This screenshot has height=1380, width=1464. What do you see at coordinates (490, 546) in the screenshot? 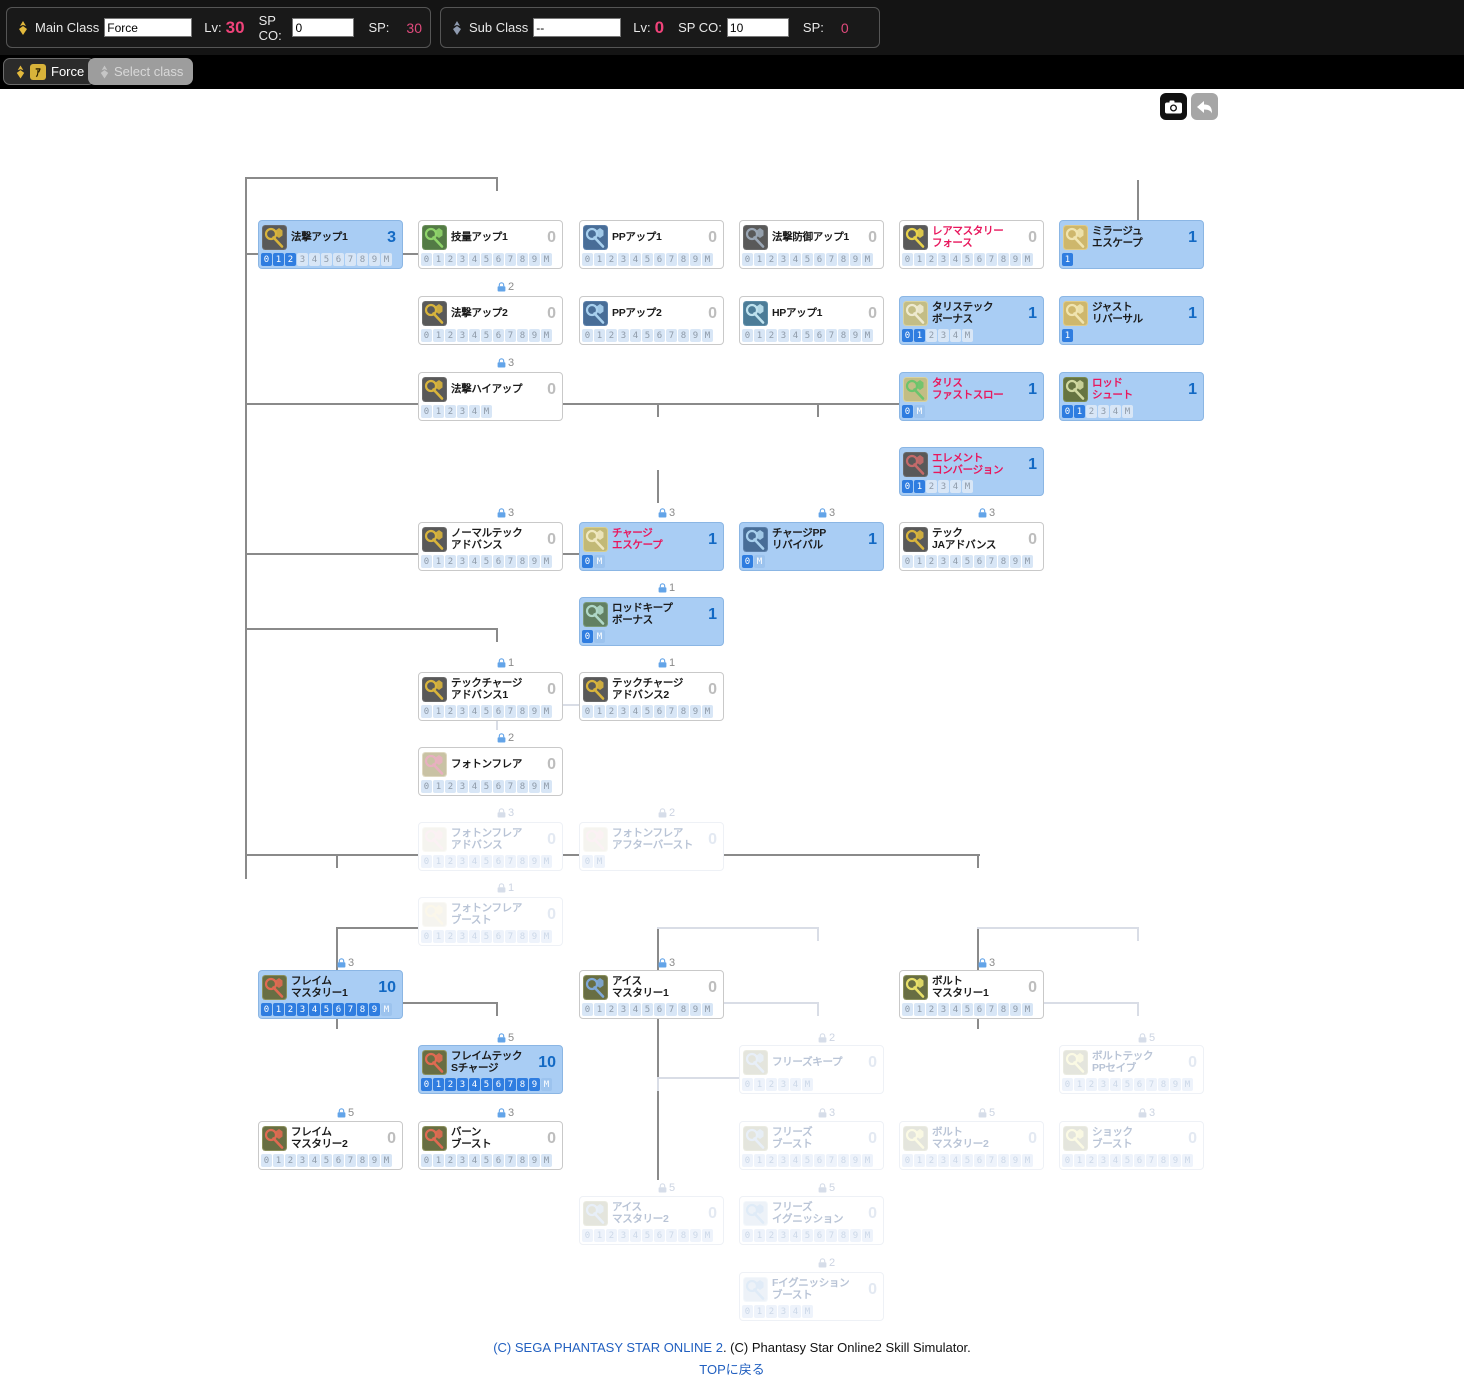
I see `skill-node: ノーマルテック アドバンス 0 0 1 2 3 4 5 6 7 8 9 M` at bounding box center [490, 546].